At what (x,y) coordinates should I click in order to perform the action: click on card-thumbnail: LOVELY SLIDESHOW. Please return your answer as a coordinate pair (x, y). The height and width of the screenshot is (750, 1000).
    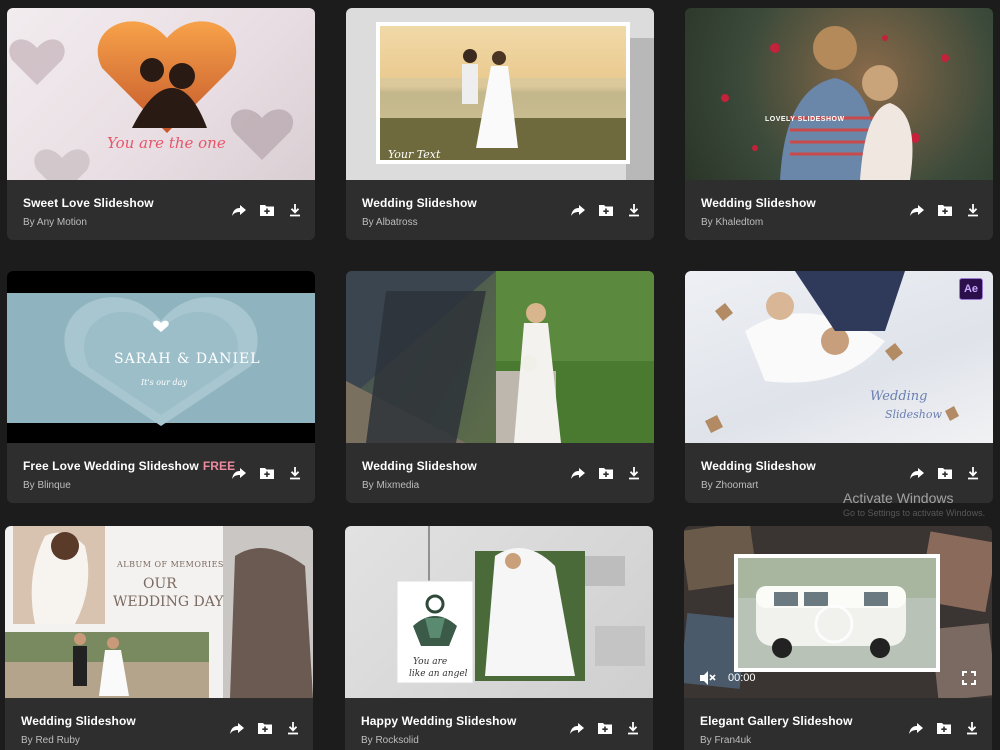
    Looking at the image, I should click on (839, 94).